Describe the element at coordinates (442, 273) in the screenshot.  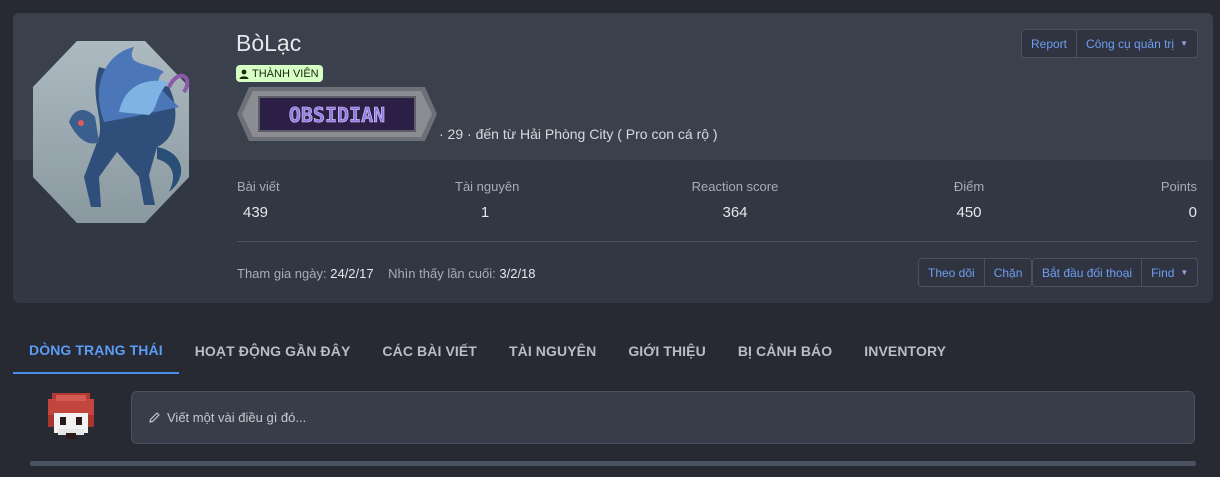
I see `last-seen-label: Nhìn thấy lần cuối:` at that location.